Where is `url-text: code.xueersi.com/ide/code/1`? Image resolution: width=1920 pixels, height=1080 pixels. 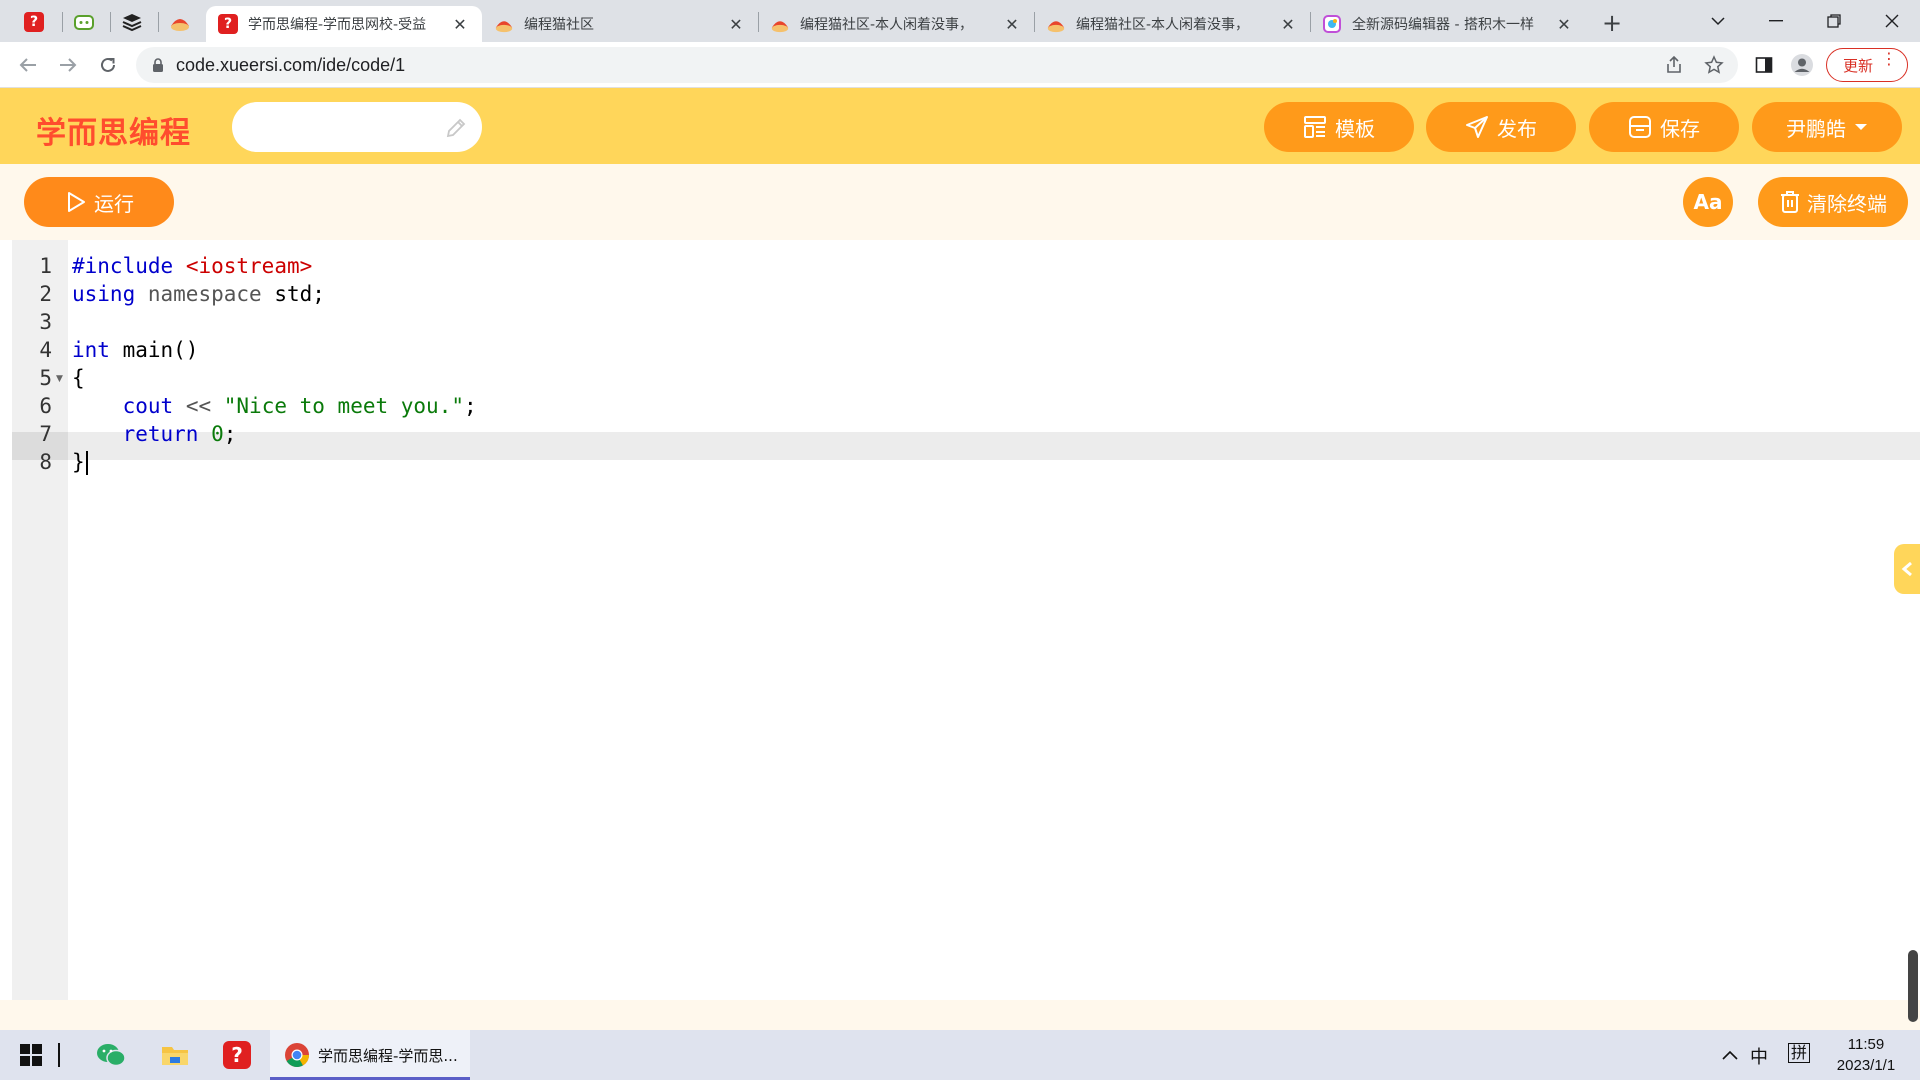
url-text: code.xueersi.com/ide/code/1 is located at coordinates (291, 64).